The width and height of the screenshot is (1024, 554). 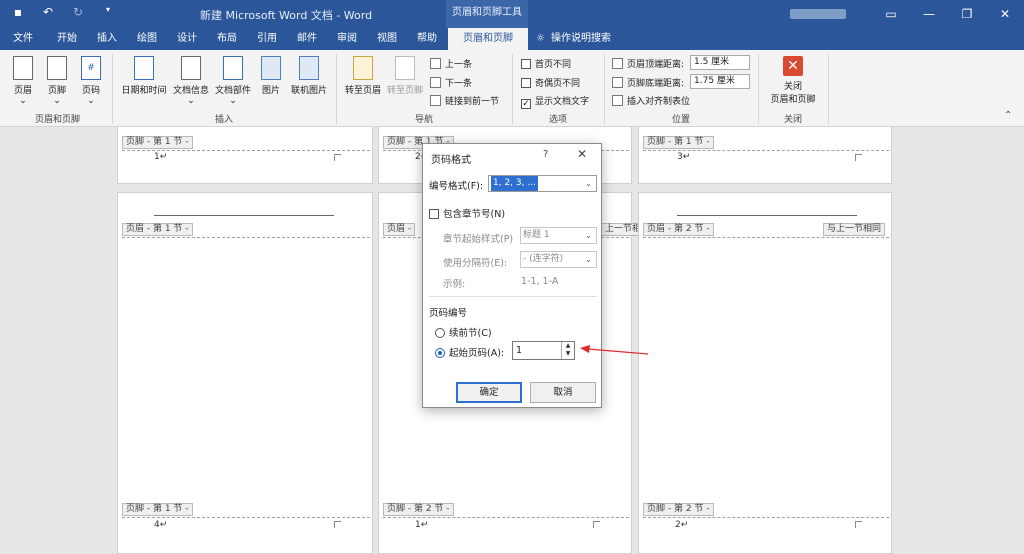 What do you see at coordinates (542, 183) in the screenshot?
I see `number-format-select: 1, 2, 3, ... ⌄` at bounding box center [542, 183].